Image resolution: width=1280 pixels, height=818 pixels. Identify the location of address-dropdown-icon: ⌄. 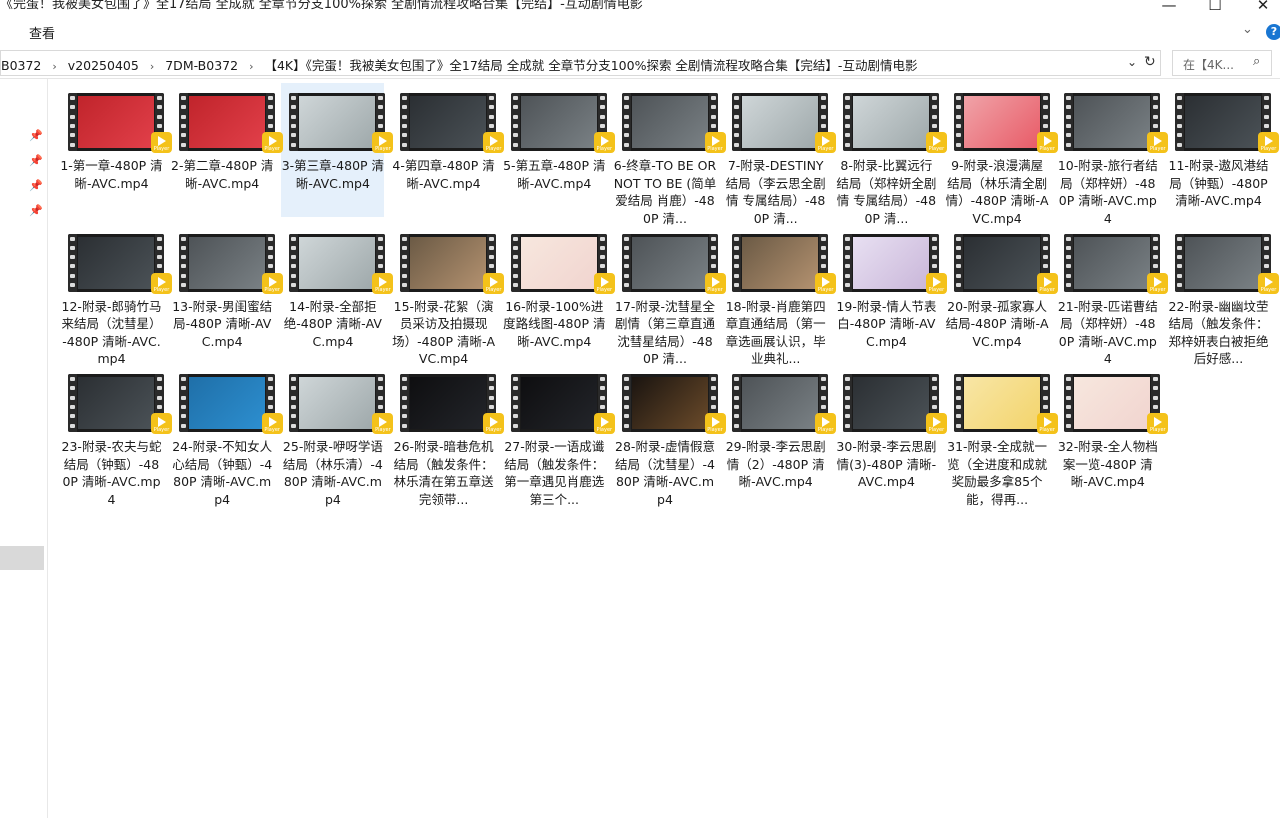
(1132, 62).